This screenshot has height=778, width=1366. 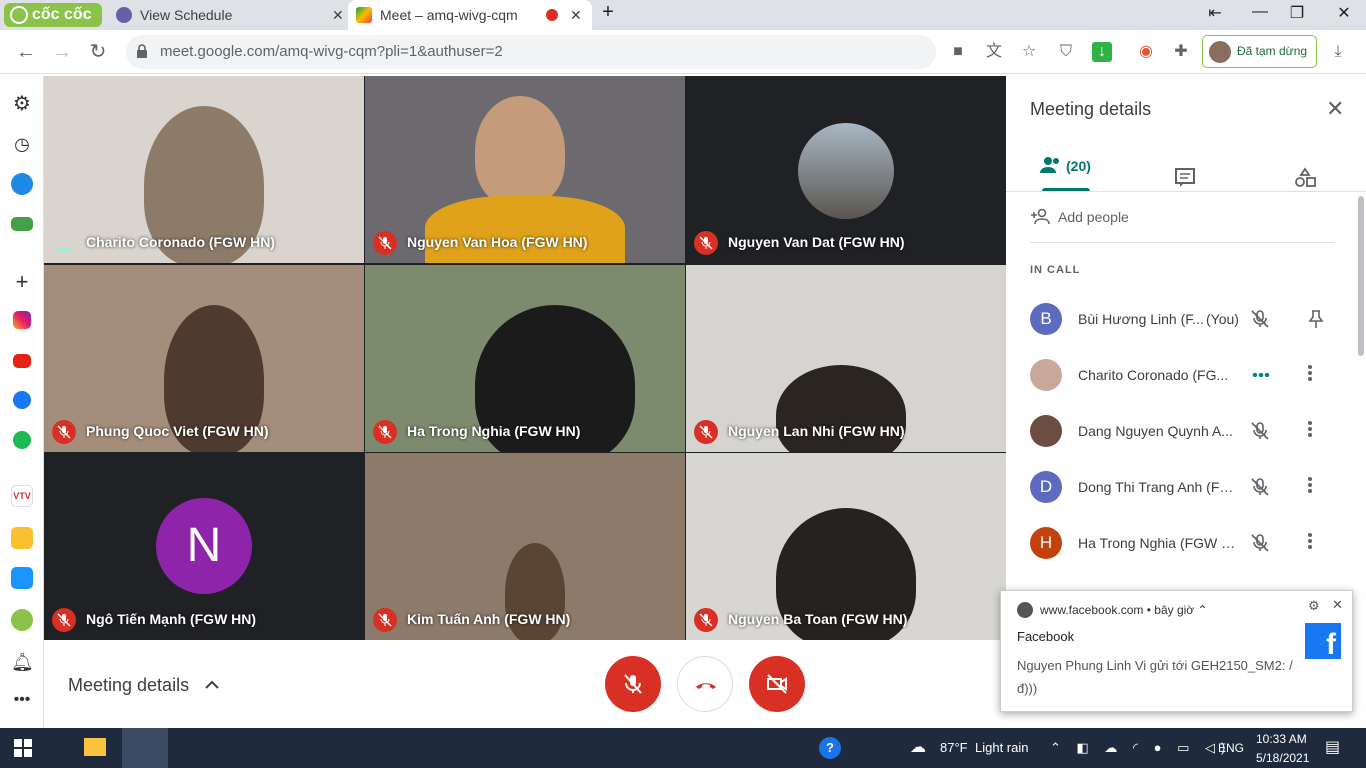 What do you see at coordinates (231, 15) in the screenshot?
I see `tab-view-schedule: View Schedule ✕` at bounding box center [231, 15].